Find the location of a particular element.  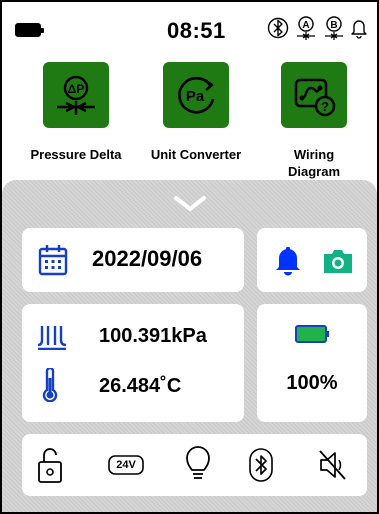

temperature-value: 26.484˚C is located at coordinates (140, 386).